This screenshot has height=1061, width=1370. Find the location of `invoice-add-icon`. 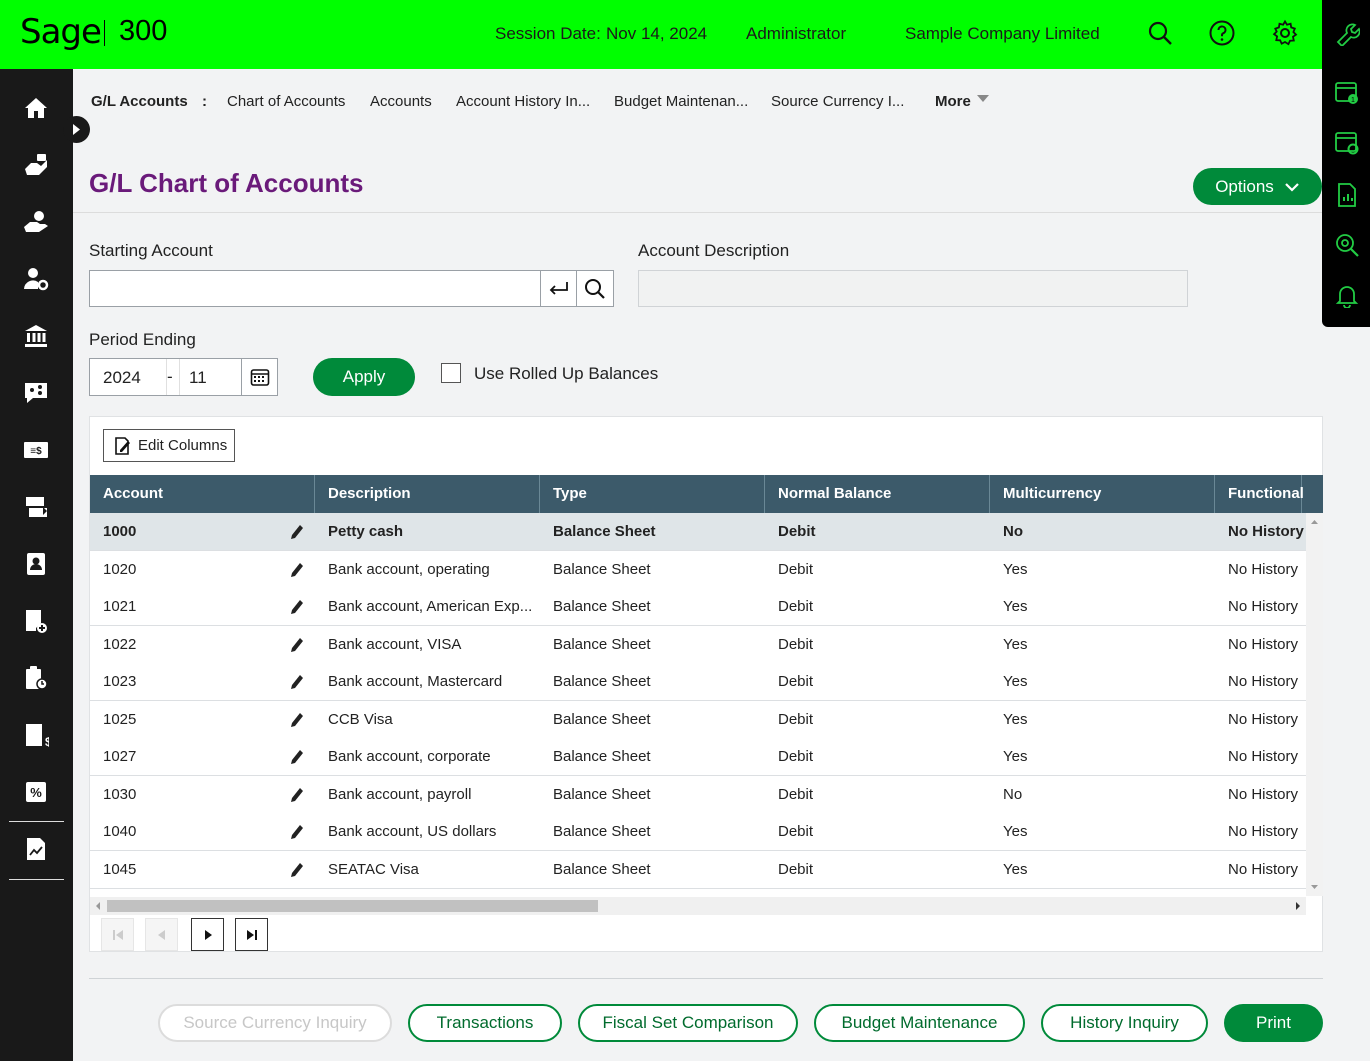

invoice-add-icon is located at coordinates (36, 621).